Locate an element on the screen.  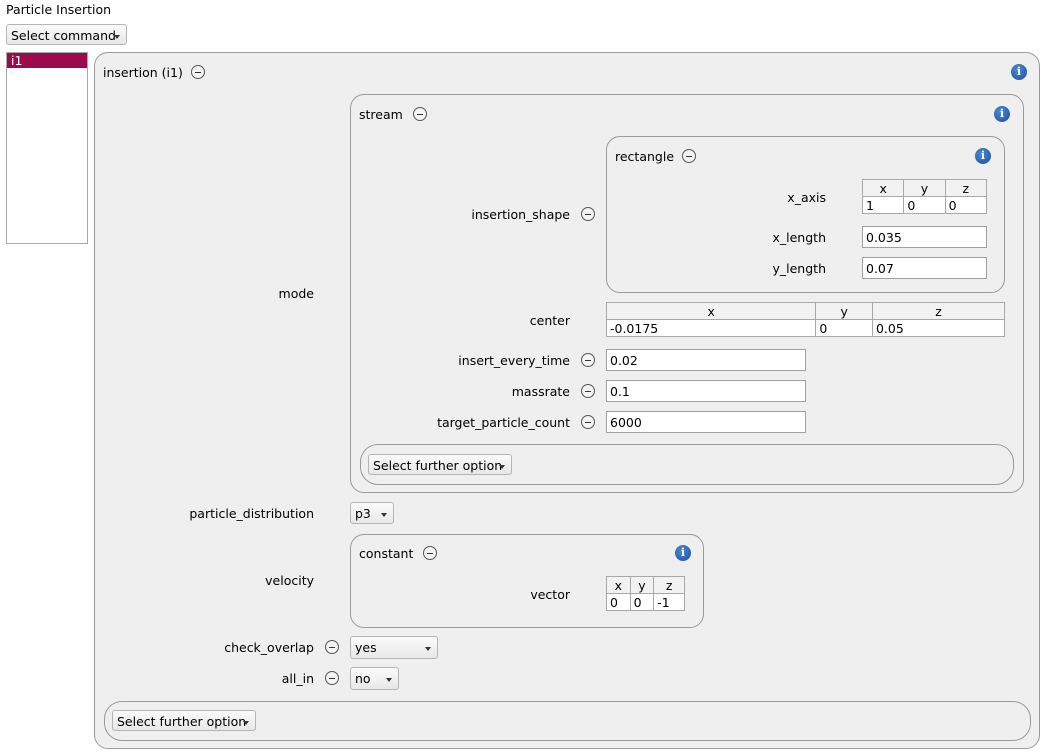
center-x-cell: -0.0175 is located at coordinates (711, 328).